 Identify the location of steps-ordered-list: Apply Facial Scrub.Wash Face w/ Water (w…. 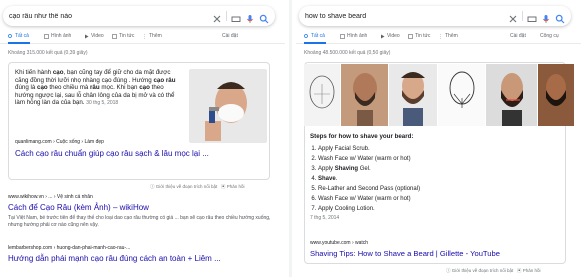
(440, 179).